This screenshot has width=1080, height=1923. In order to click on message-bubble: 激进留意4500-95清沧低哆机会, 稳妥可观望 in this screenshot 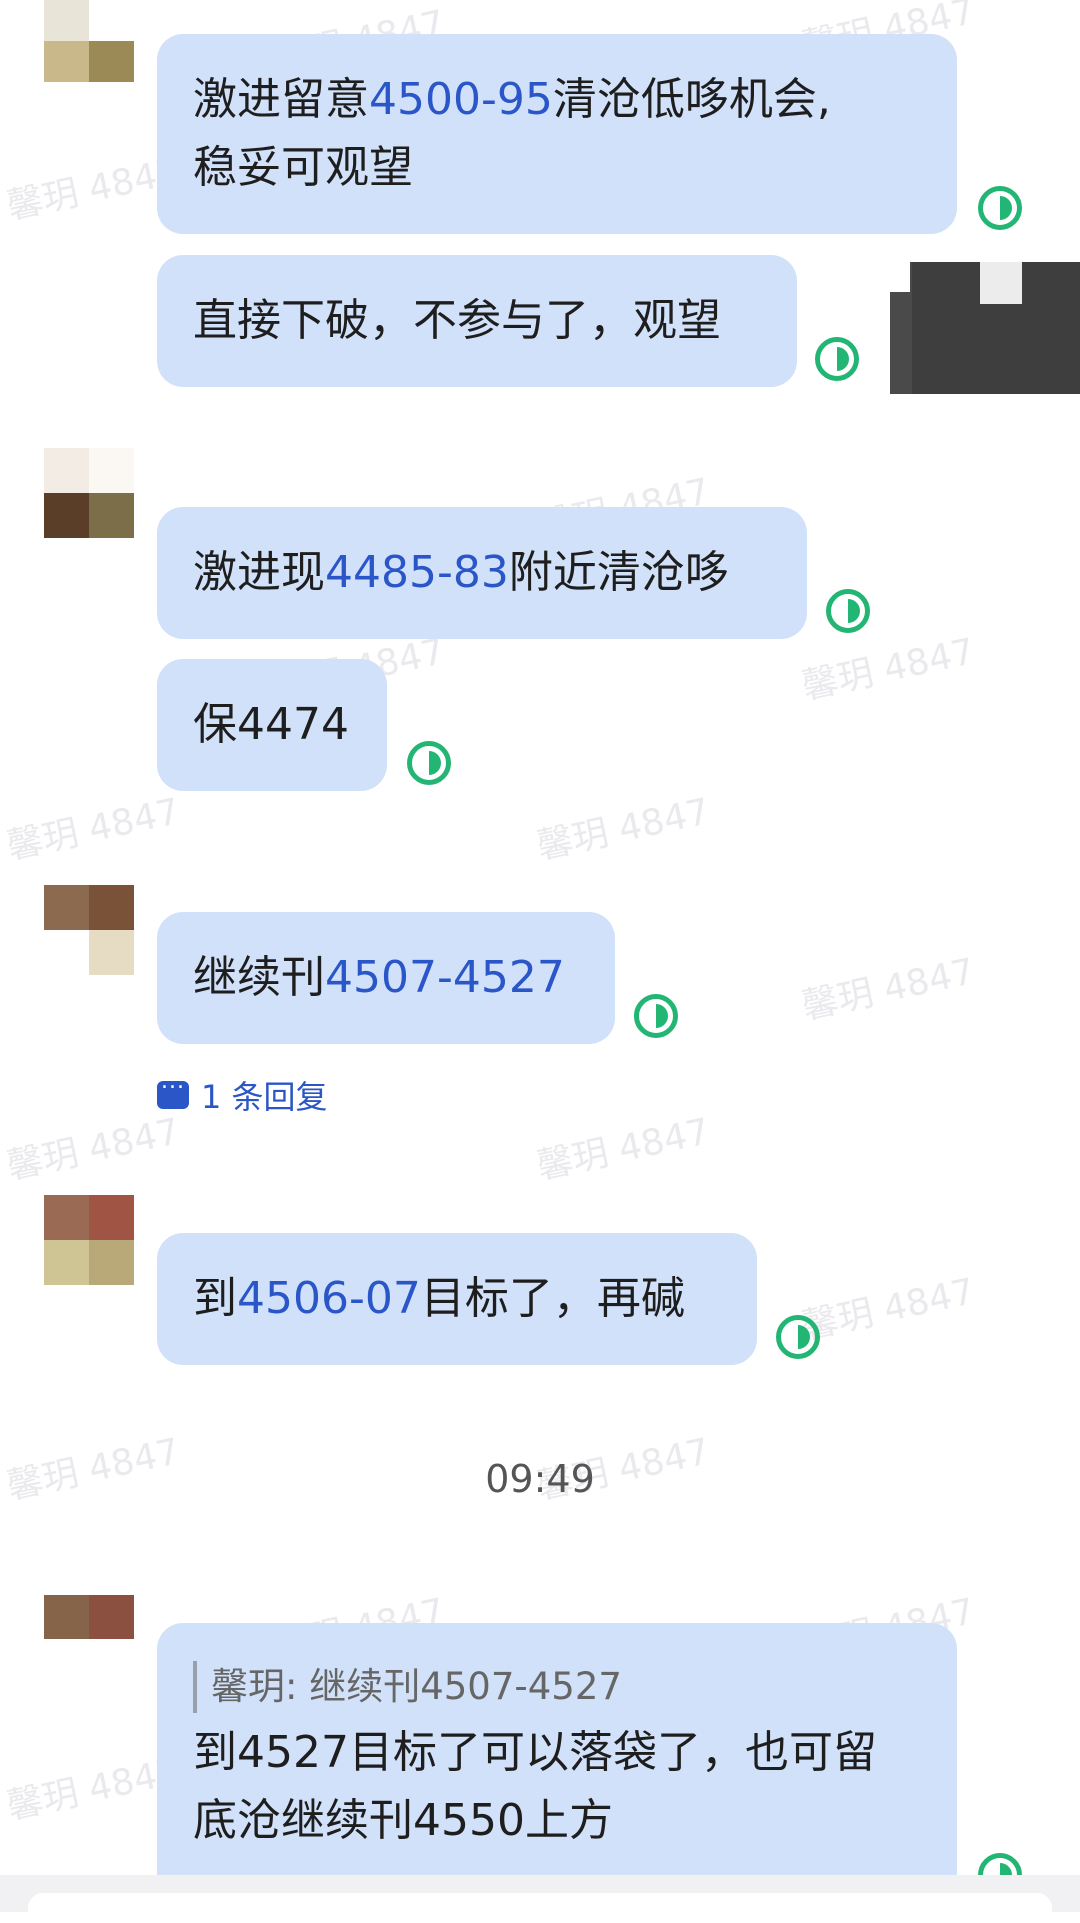, I will do `click(557, 134)`.